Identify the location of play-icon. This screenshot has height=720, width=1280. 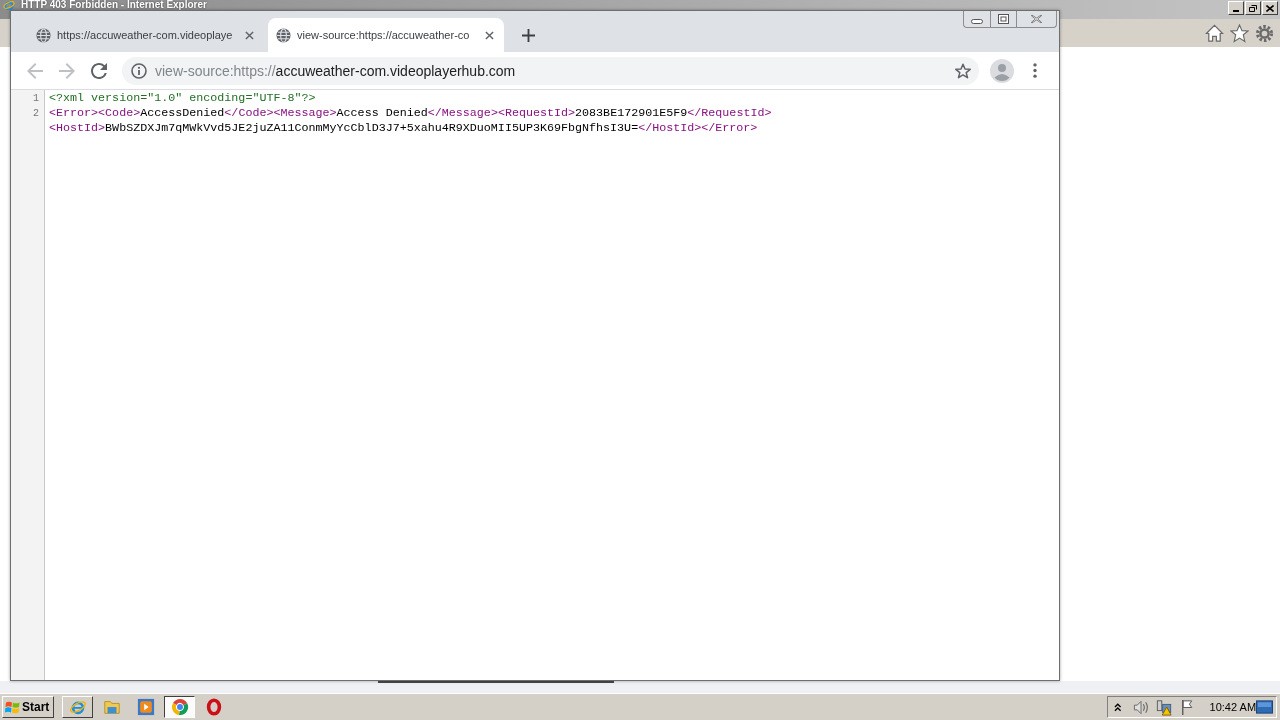
(145, 707).